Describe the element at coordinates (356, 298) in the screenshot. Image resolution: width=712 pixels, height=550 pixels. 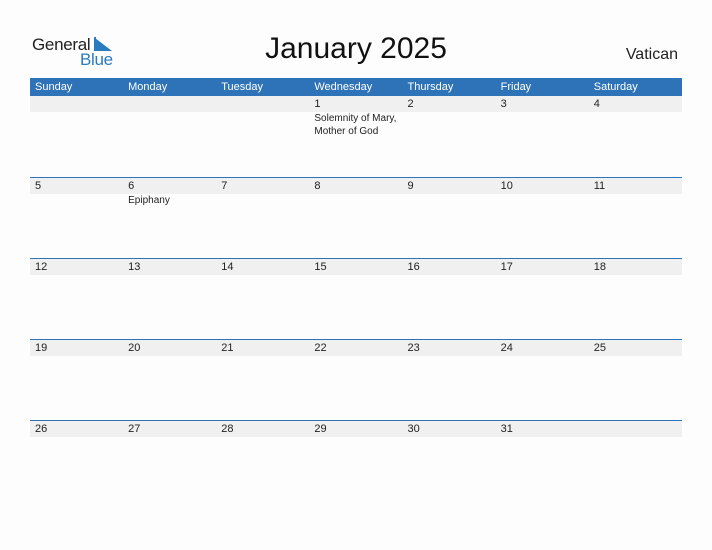
I see `week-row: 12 13 14 15 16 17 18` at that location.